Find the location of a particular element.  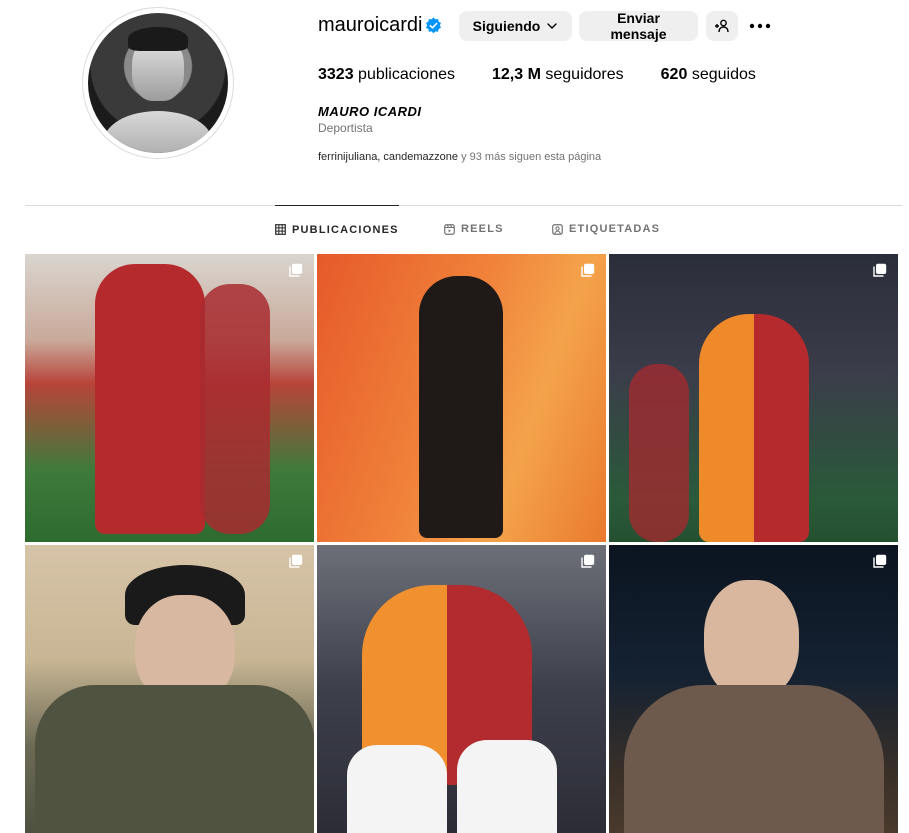

send-message-button: Enviar mensaje is located at coordinates (638, 26).